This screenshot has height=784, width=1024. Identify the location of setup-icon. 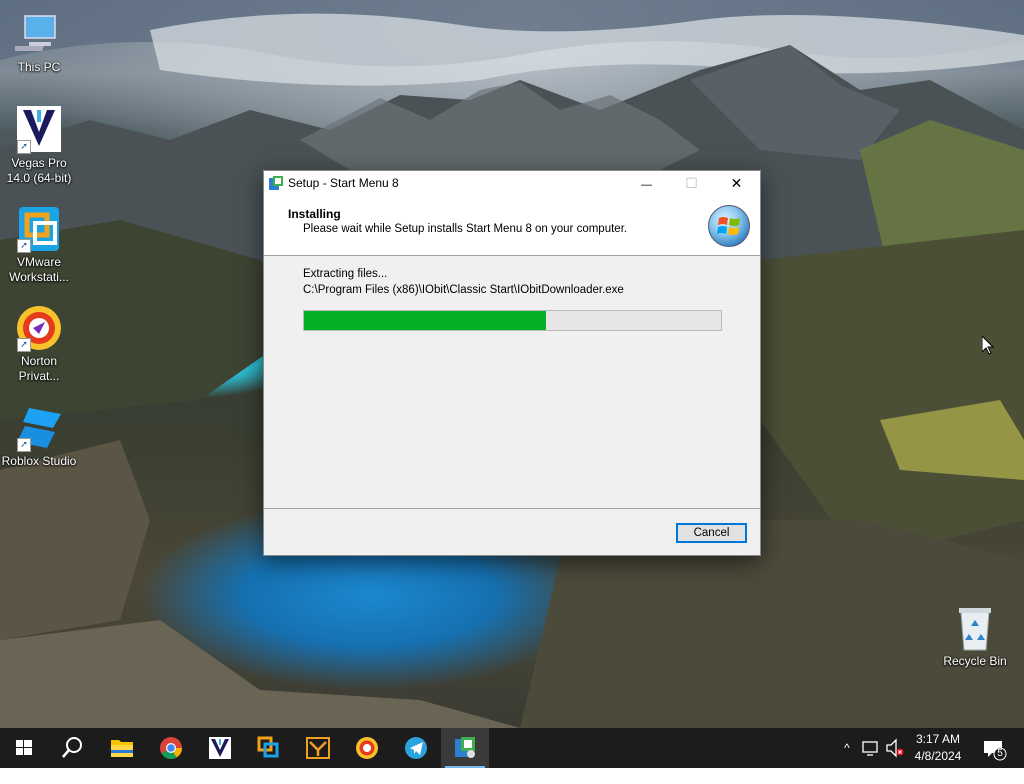
(465, 747).